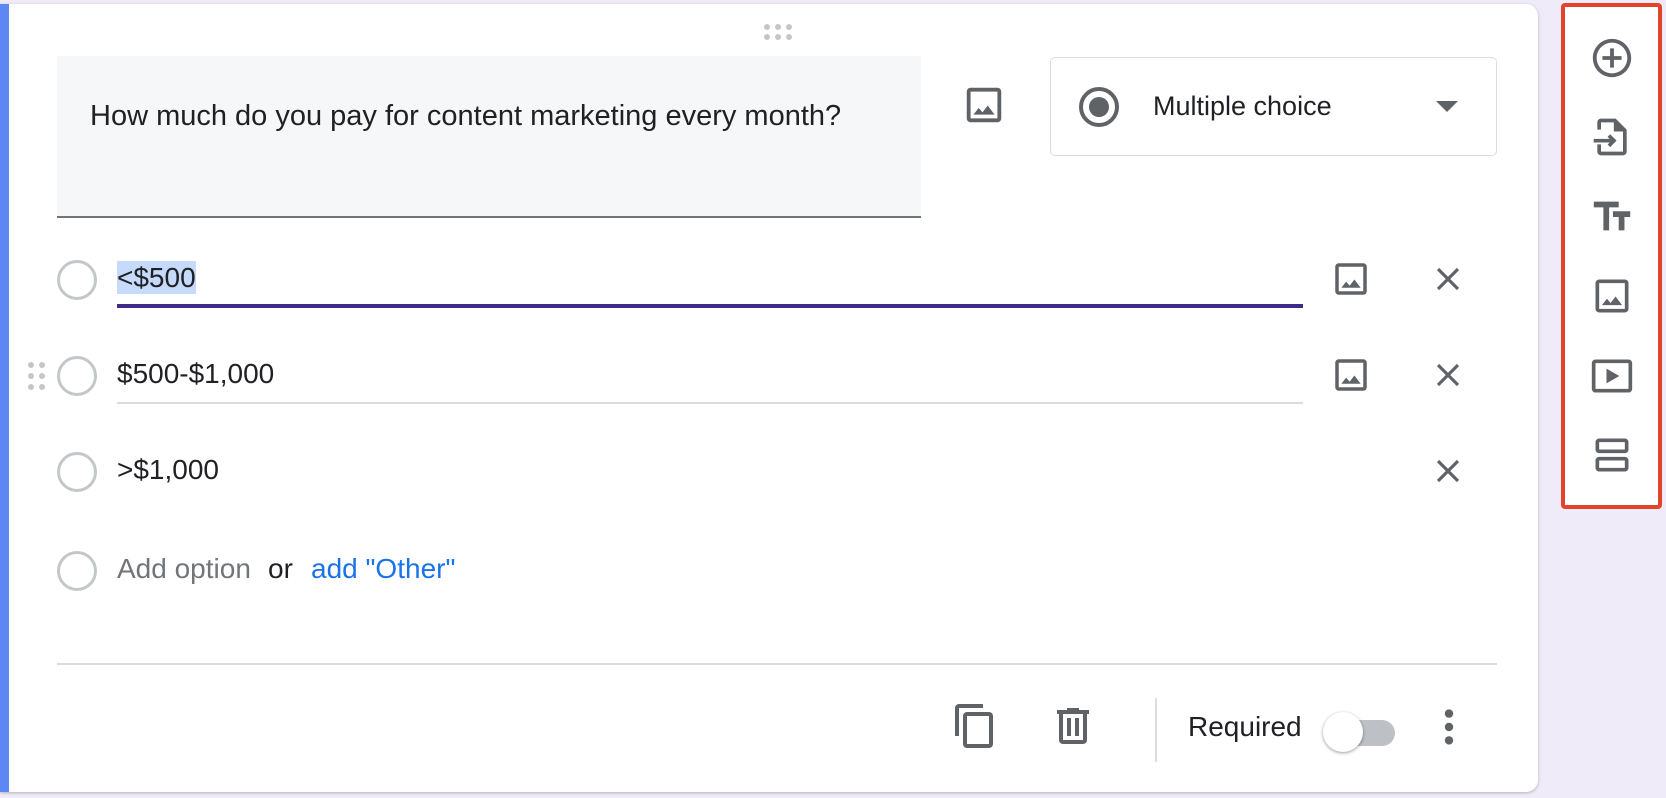  What do you see at coordinates (1447, 106) in the screenshot?
I see `chevron-down-icon` at bounding box center [1447, 106].